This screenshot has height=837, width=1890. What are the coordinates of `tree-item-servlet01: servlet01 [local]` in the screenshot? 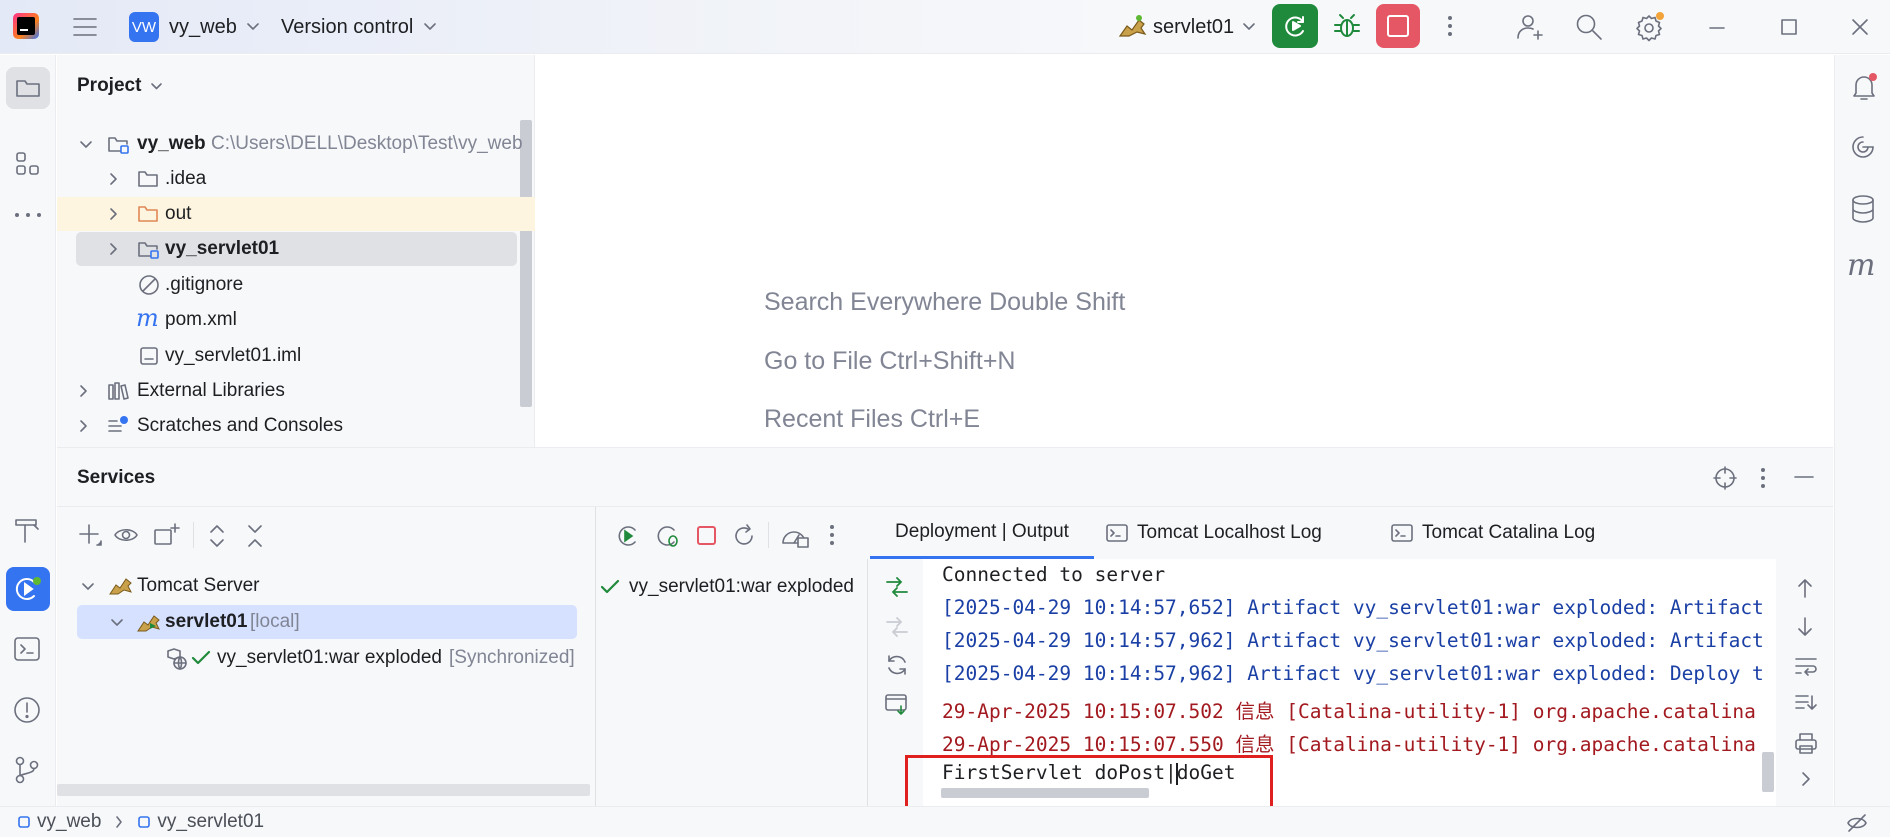 It's located at (327, 622).